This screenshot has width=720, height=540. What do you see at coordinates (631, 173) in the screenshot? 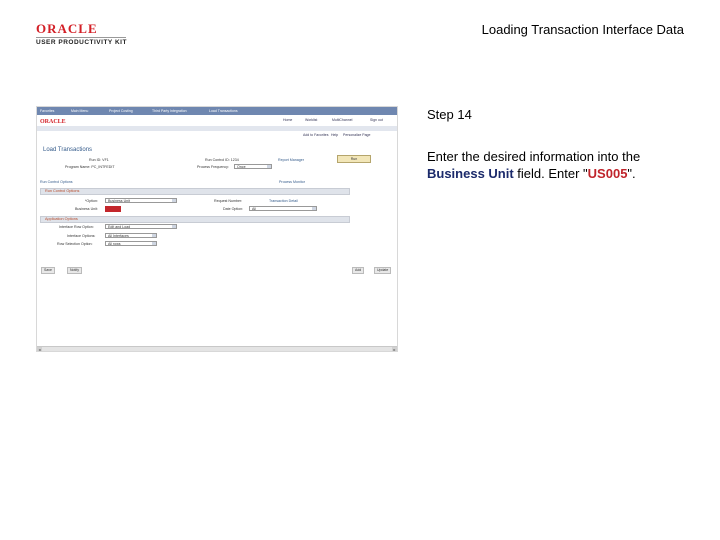
I see `instruction-suffix: ".` at bounding box center [631, 173].